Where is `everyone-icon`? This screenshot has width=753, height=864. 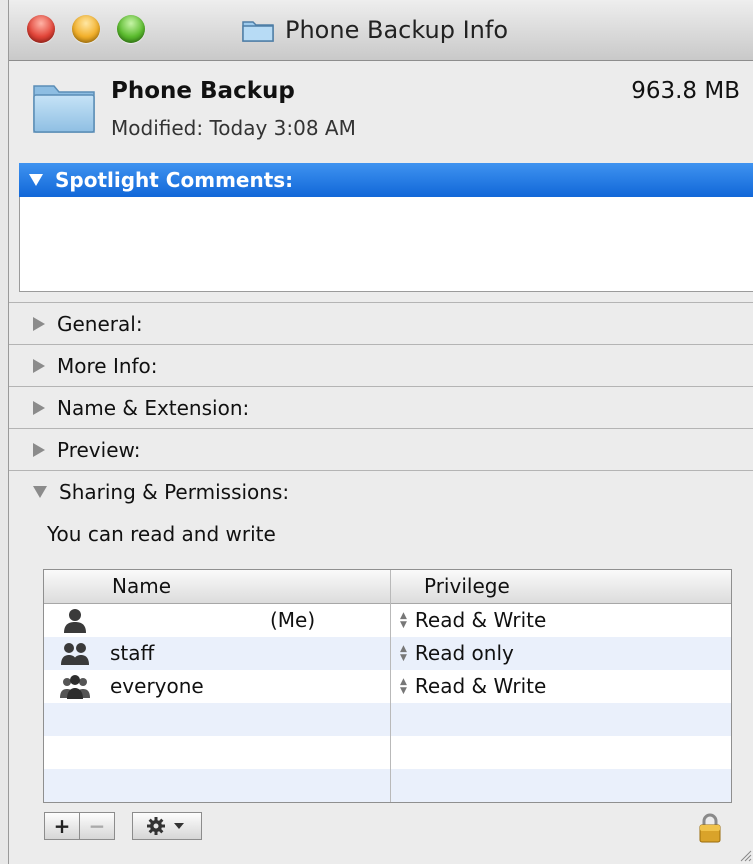
everyone-icon is located at coordinates (75, 687).